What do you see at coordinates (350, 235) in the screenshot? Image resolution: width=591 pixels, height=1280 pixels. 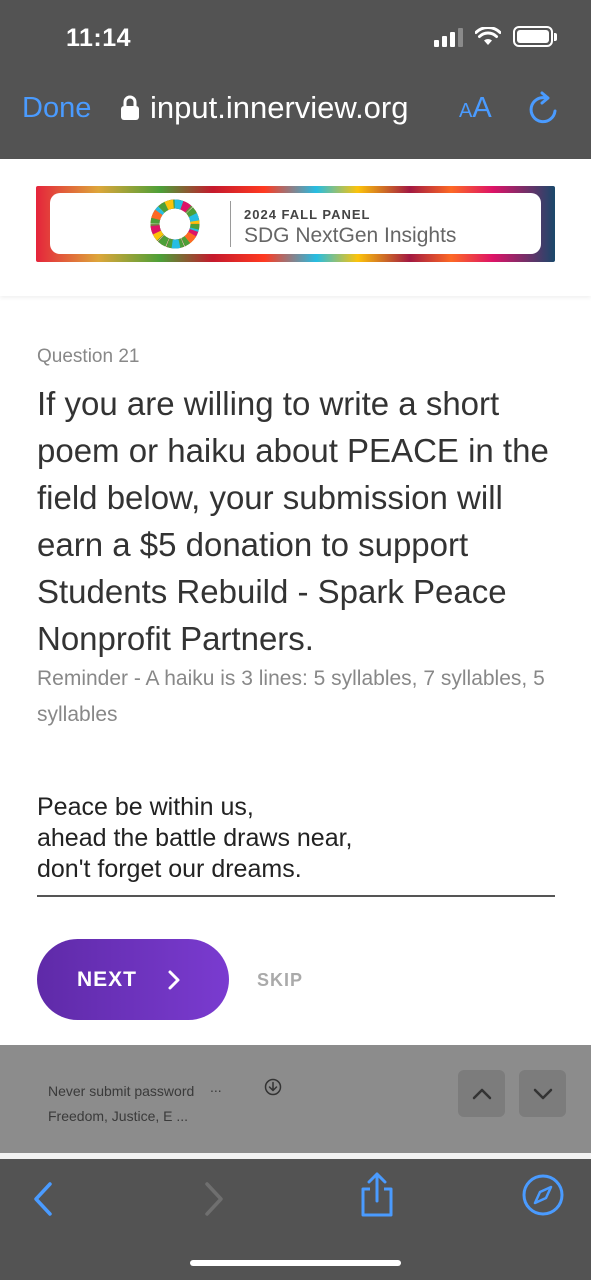 I see `banner-title: SDG NextGen Insights` at bounding box center [350, 235].